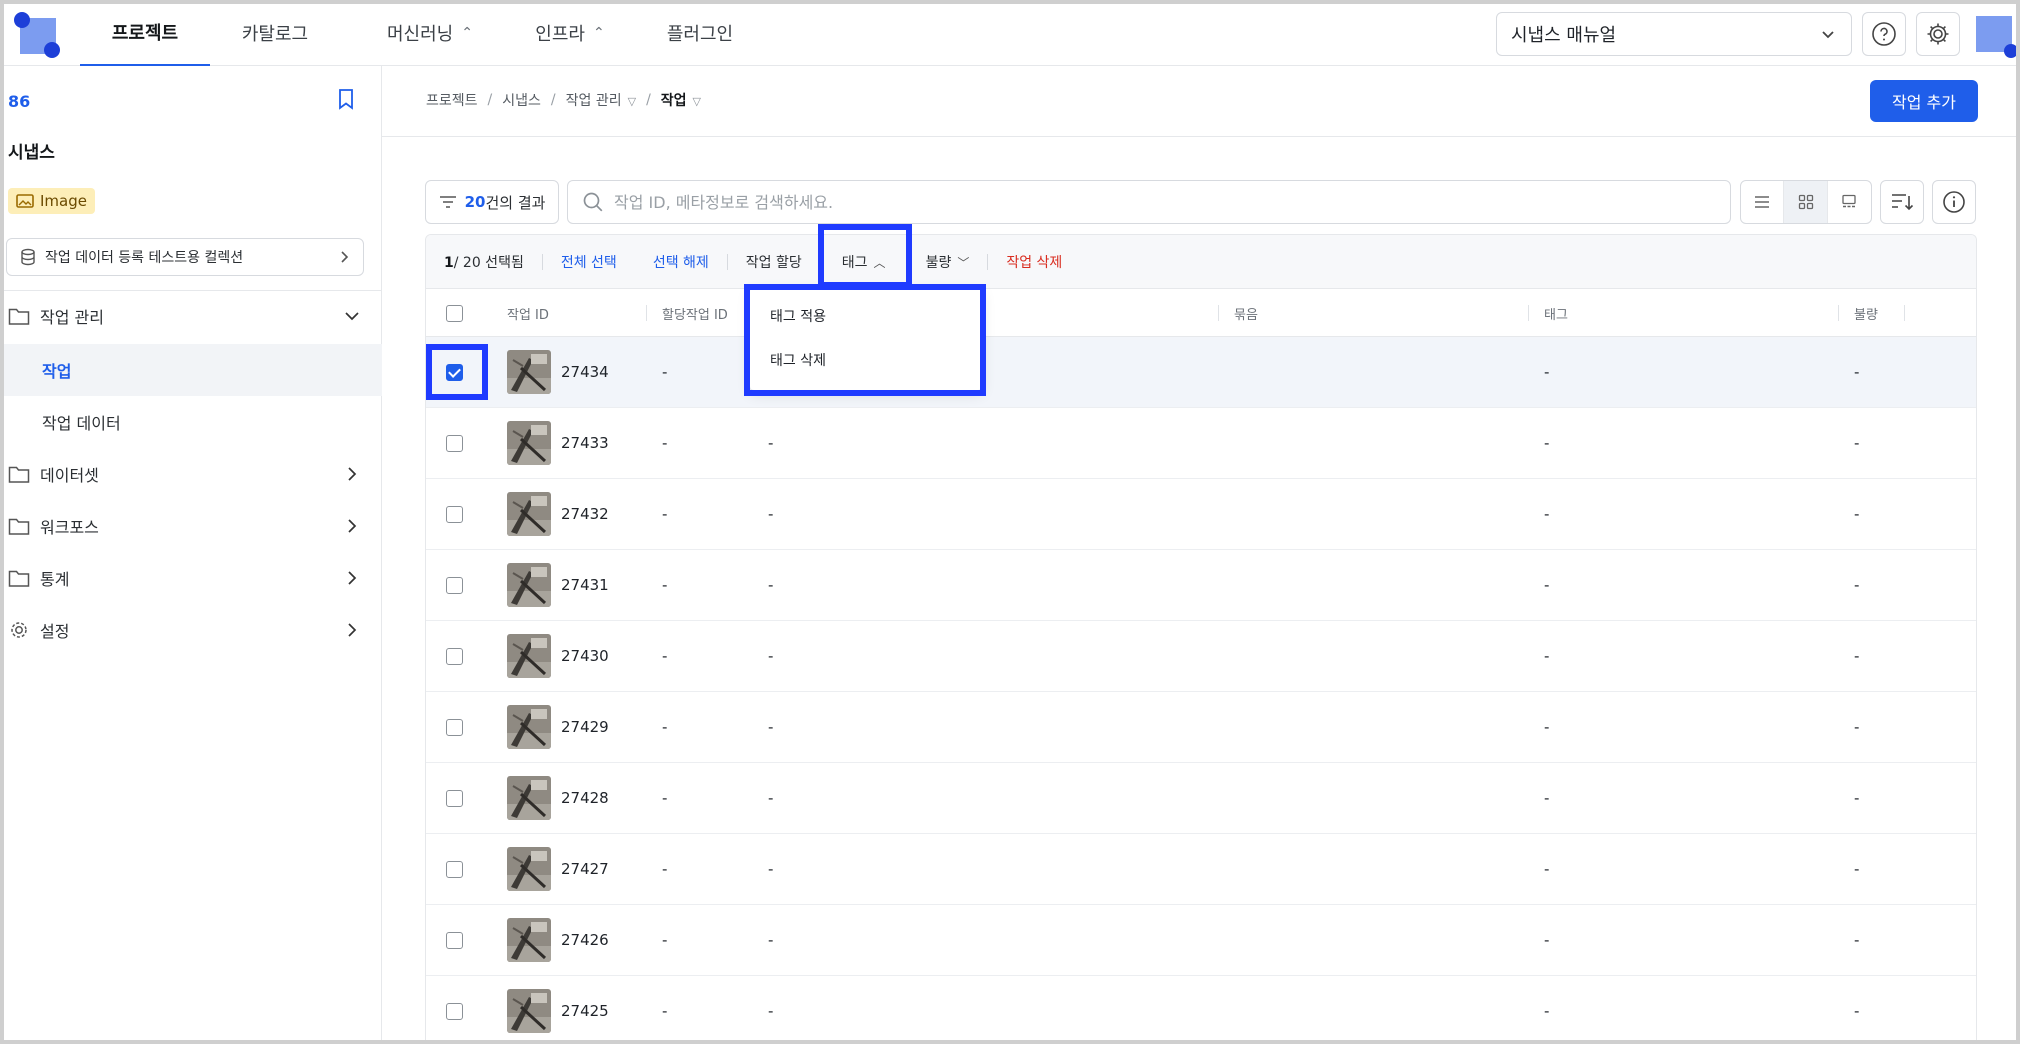 This screenshot has width=2020, height=1044. What do you see at coordinates (558, 443) in the screenshot?
I see `task-id-cell: 27433` at bounding box center [558, 443].